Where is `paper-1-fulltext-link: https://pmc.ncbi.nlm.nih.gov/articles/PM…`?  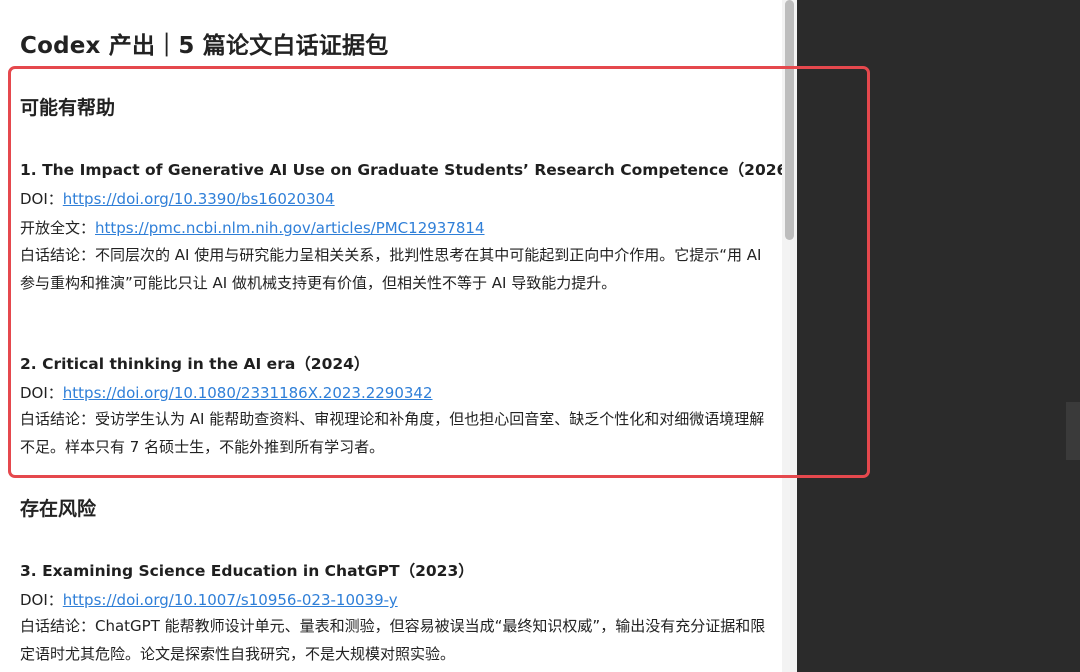 paper-1-fulltext-link: https://pmc.ncbi.nlm.nih.gov/articles/PM… is located at coordinates (290, 228).